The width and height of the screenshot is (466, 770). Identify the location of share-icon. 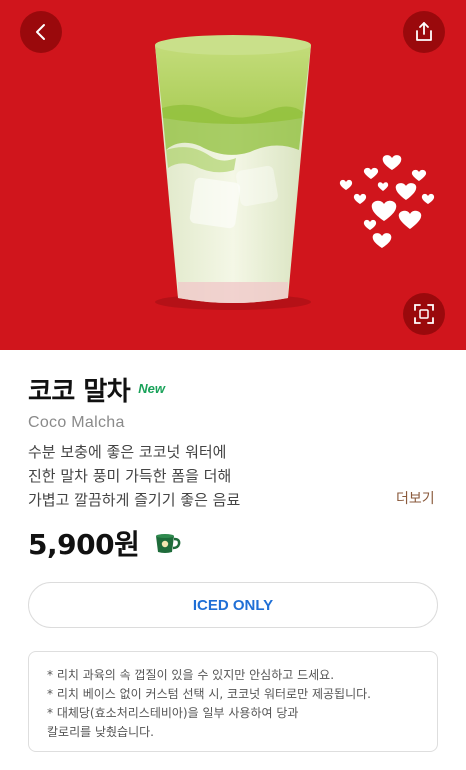
(424, 31).